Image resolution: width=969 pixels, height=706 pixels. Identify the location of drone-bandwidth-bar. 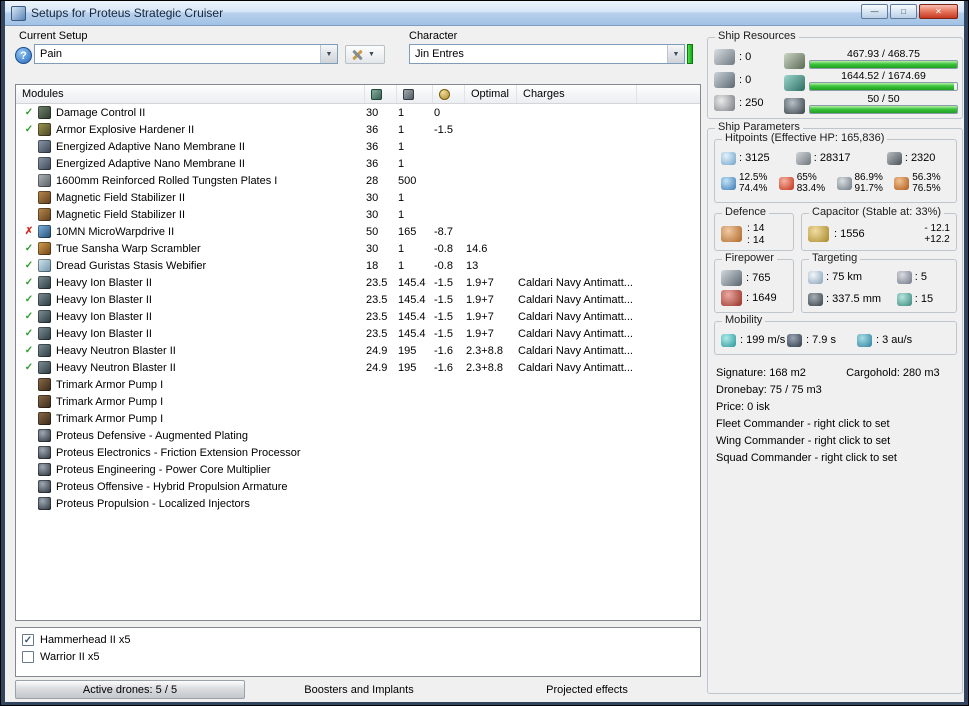
(883, 110).